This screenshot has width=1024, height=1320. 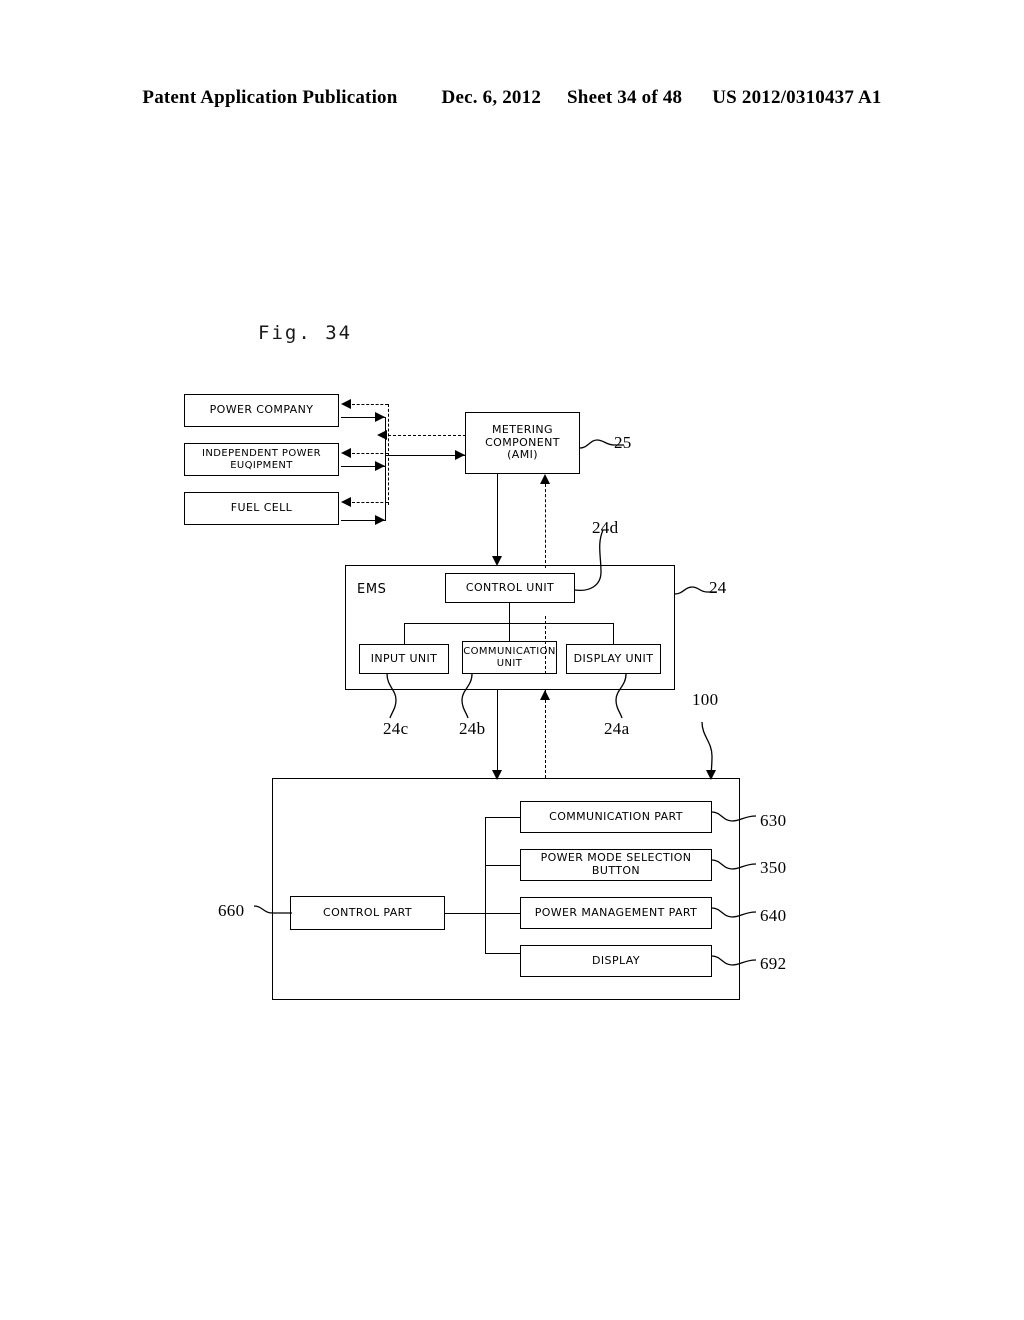 I want to click on arrowhead-left-independent-power, so click(x=346, y=453).